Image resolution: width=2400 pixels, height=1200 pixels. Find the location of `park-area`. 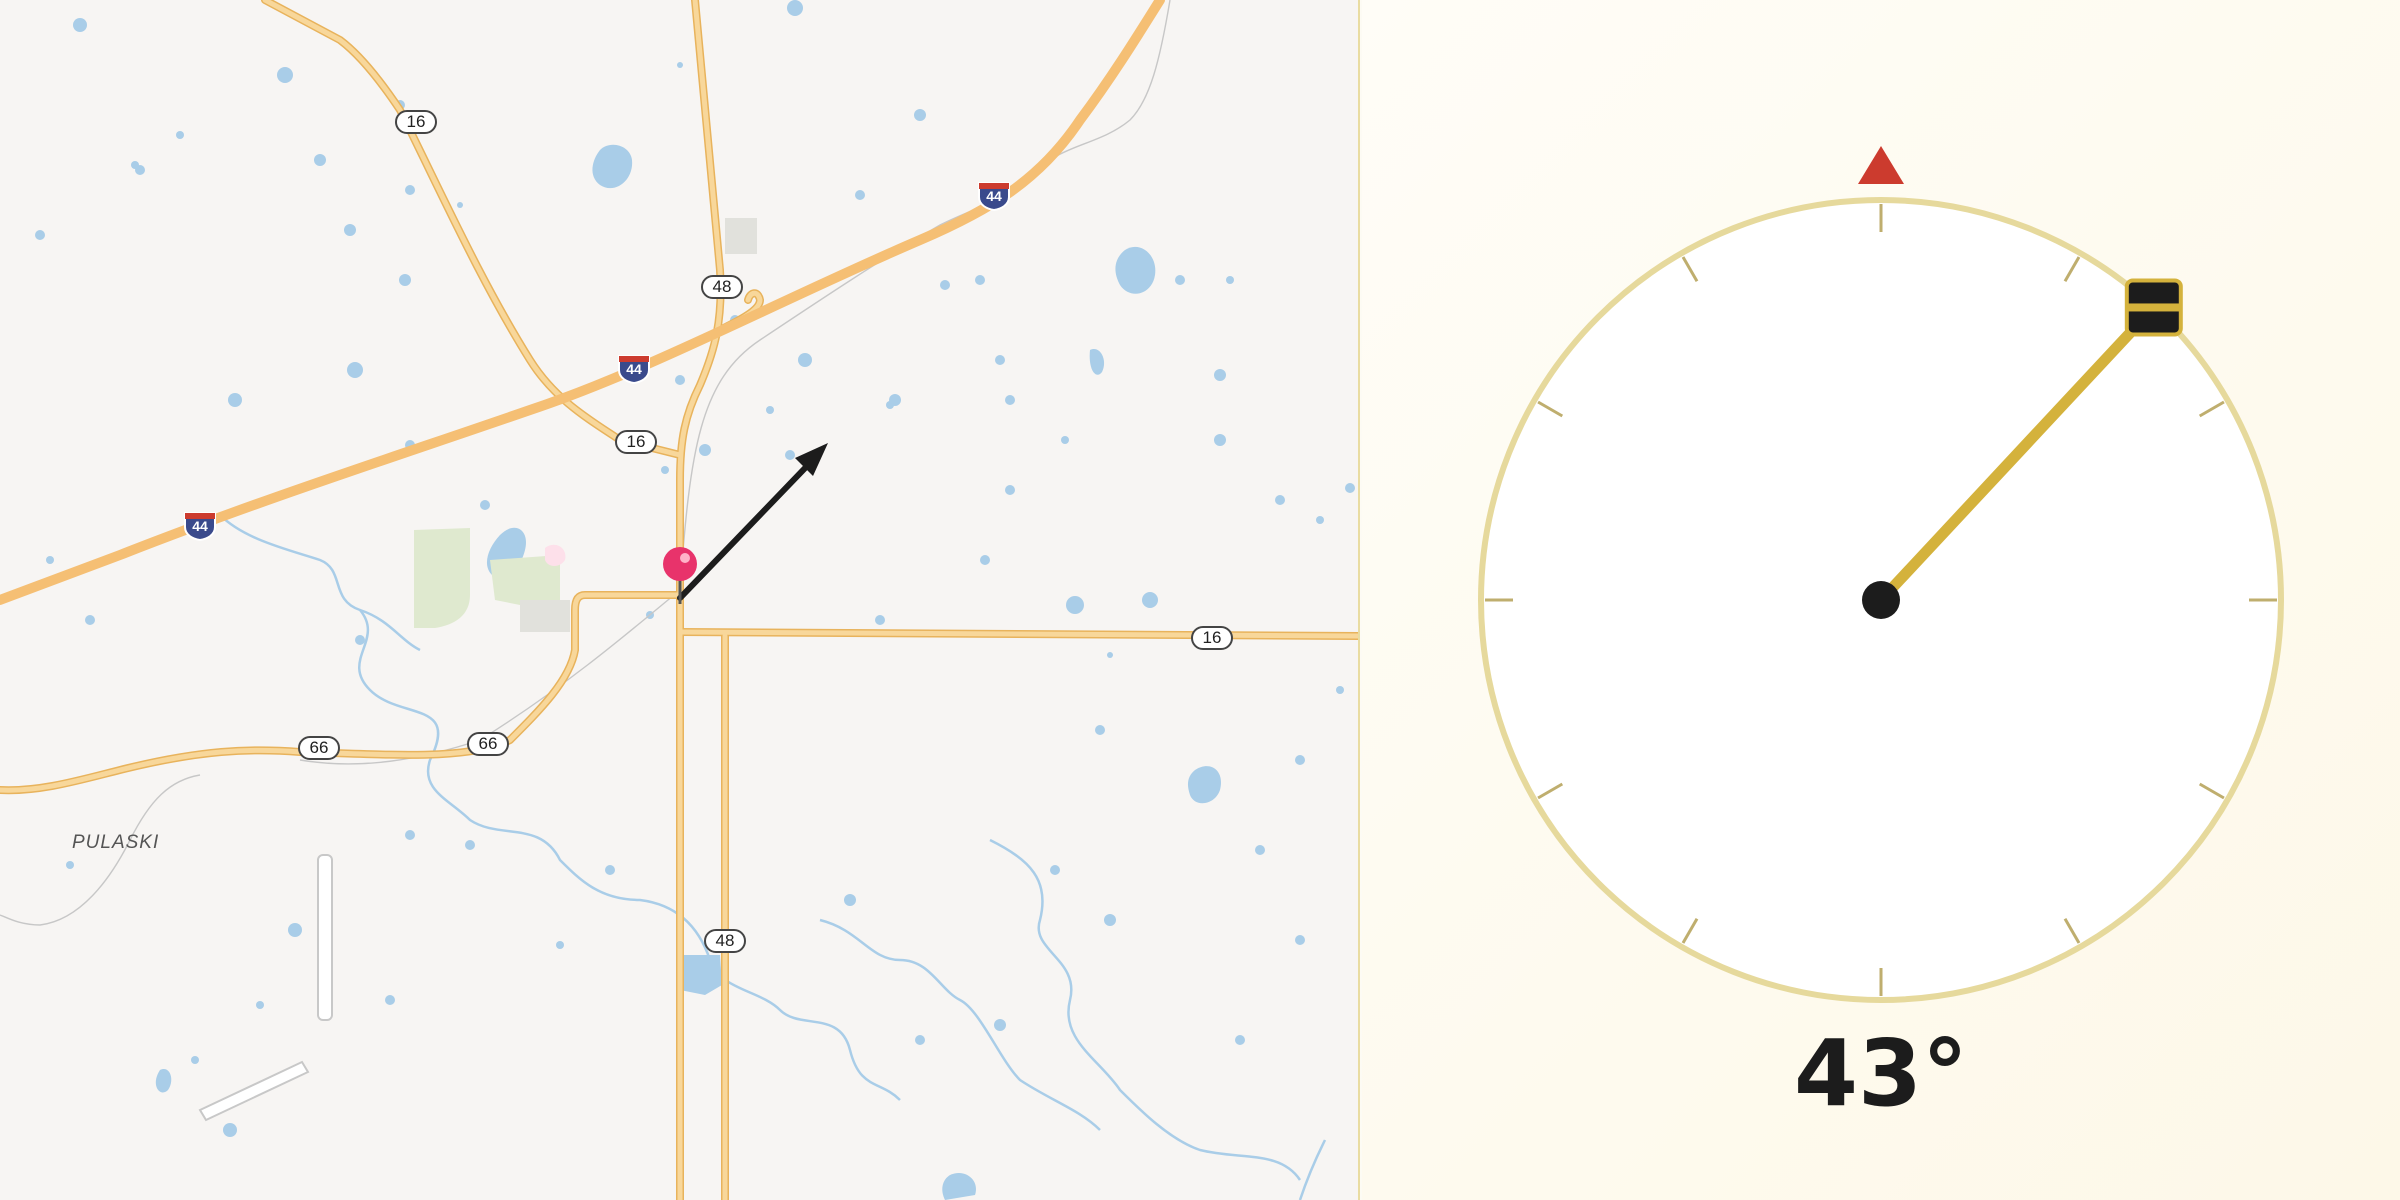

park-area is located at coordinates (442, 578).